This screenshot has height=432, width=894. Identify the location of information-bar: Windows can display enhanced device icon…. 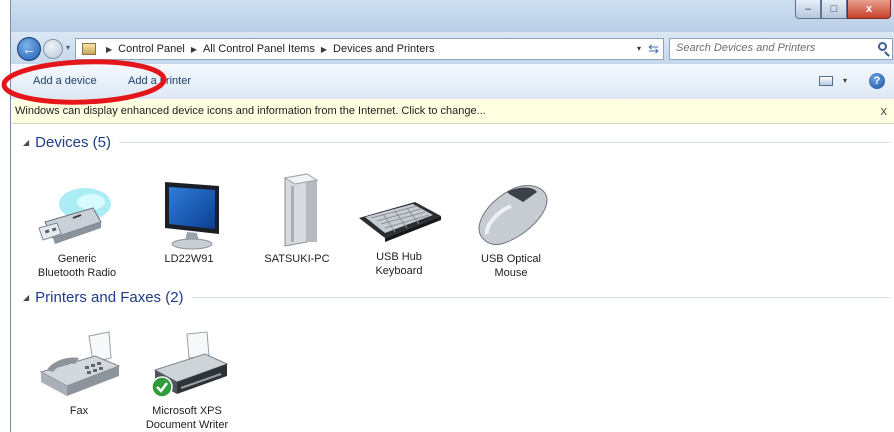
(452, 111).